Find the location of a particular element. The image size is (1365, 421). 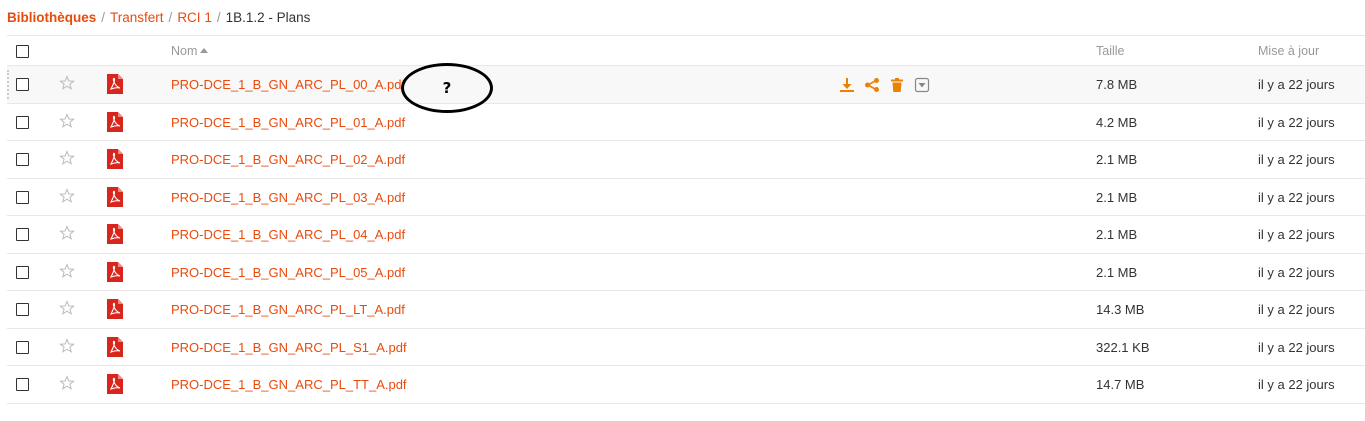

file-size: 14.7 MB is located at coordinates (1120, 384).